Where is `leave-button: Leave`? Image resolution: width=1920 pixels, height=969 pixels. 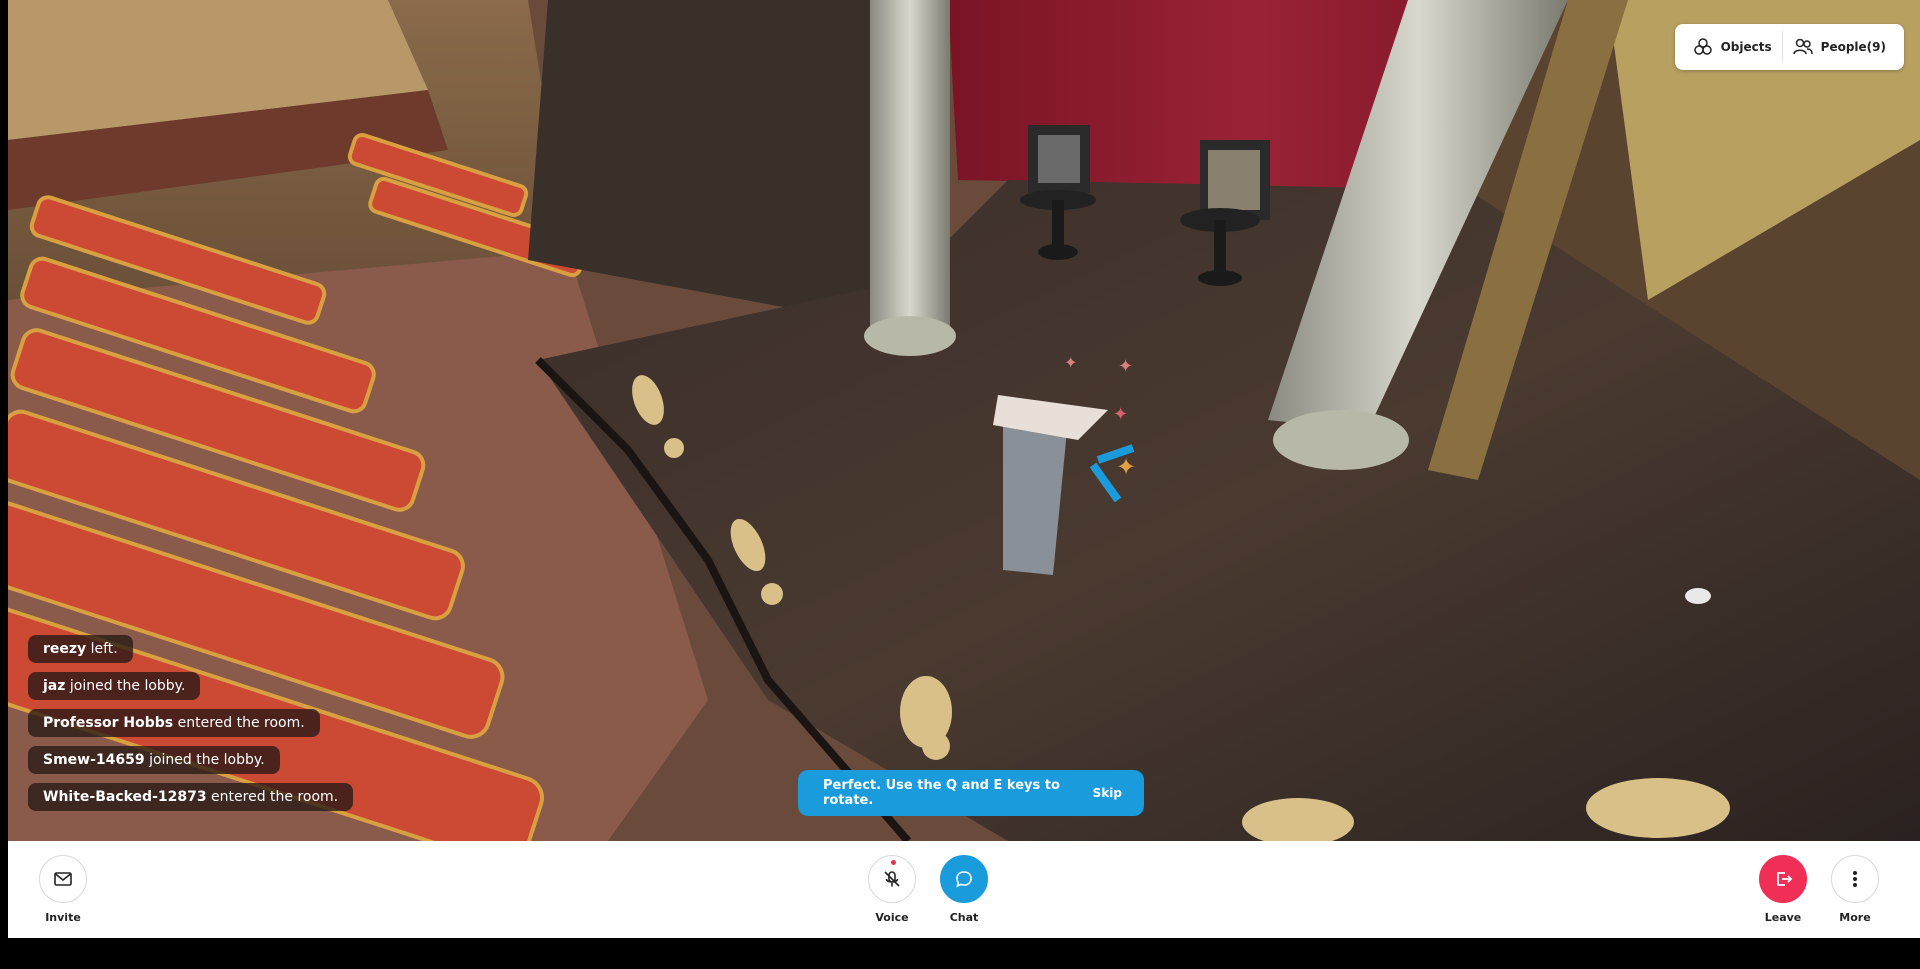
leave-button: Leave is located at coordinates (1783, 889).